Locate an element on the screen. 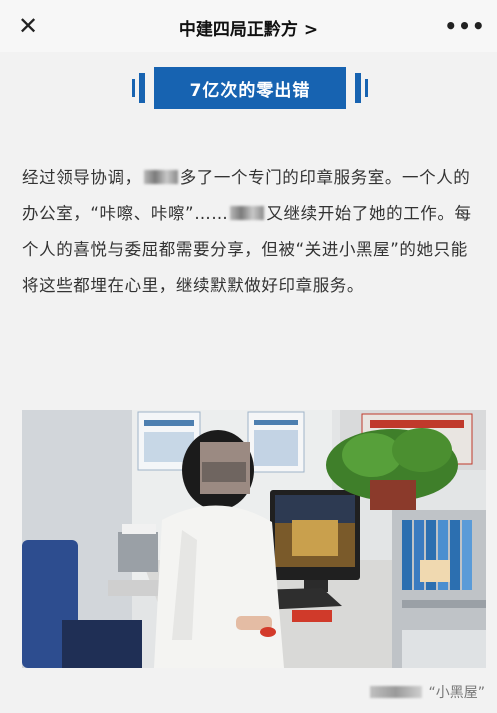 The image size is (497, 713). photo-caption: “小黑屋” is located at coordinates (427, 692).